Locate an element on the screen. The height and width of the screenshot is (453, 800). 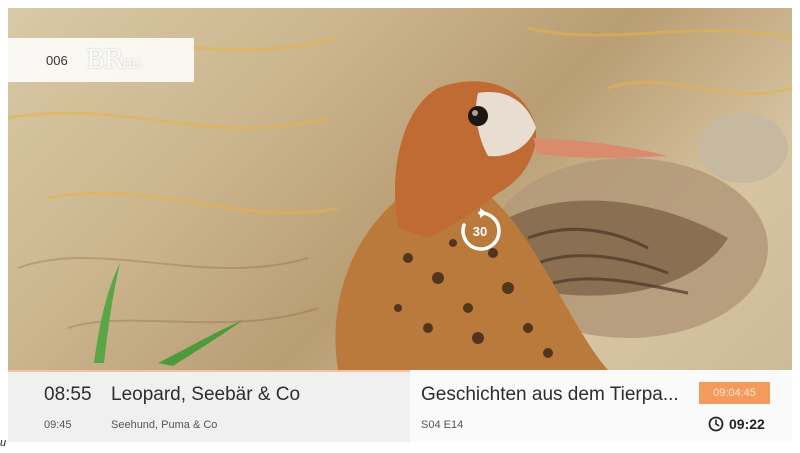
now-time: 08:55 is located at coordinates (68, 394).